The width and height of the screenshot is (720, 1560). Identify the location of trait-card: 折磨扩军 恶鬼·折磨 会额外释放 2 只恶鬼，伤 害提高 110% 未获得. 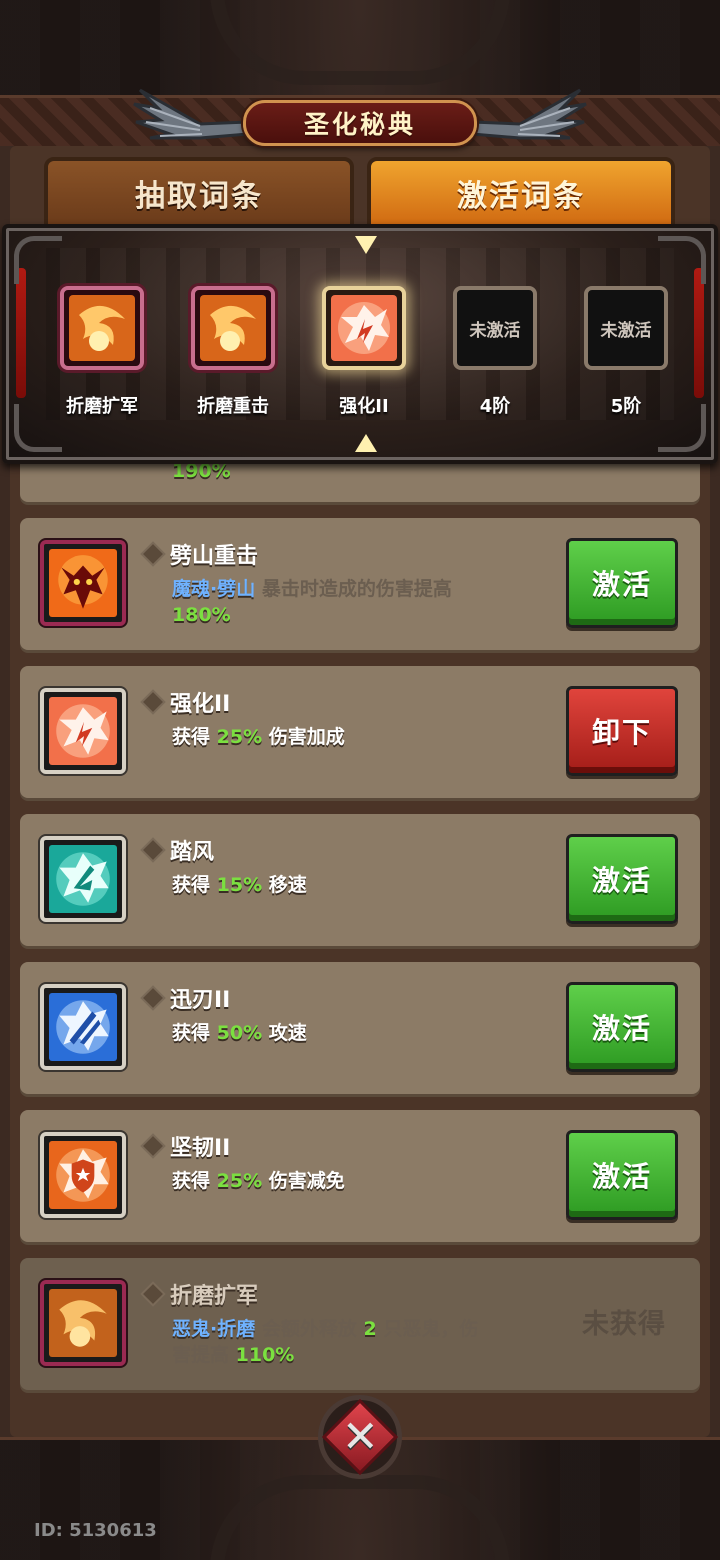
(360, 1324).